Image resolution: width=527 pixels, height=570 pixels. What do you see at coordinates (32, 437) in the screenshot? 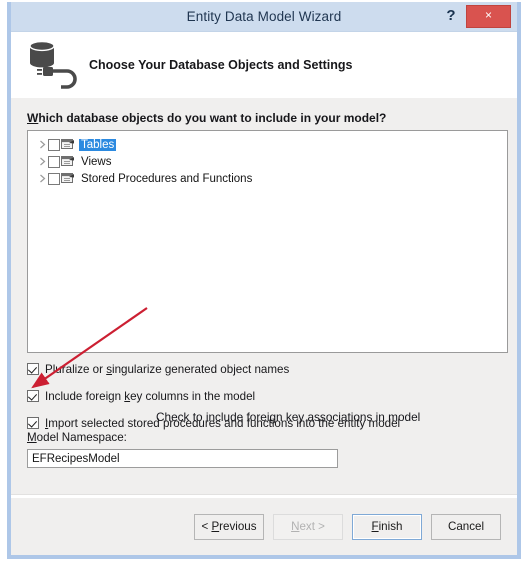
I see `namespace-accel: M` at bounding box center [32, 437].